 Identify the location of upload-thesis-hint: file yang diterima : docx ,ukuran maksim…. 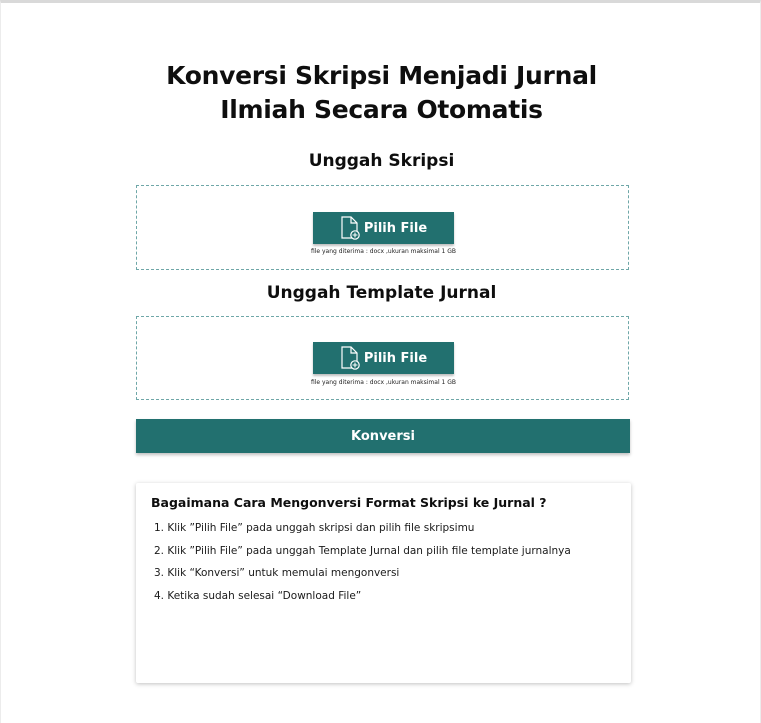
(383, 251).